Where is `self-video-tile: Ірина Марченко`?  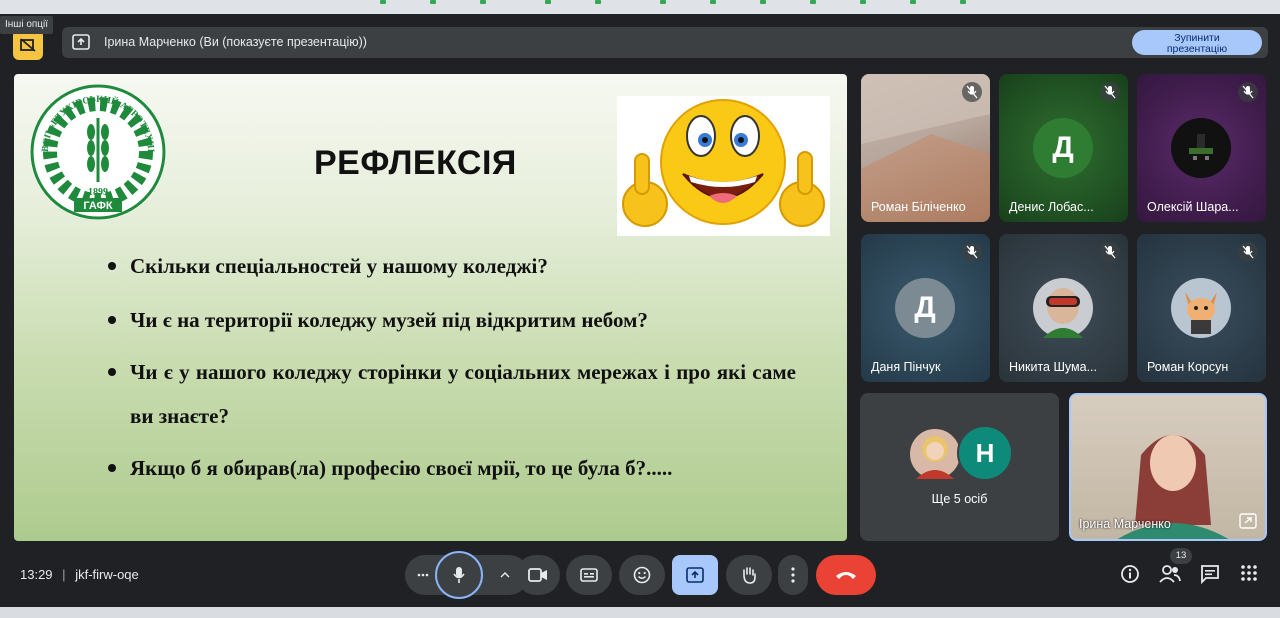
self-video-tile: Ірина Марченко is located at coordinates (1168, 467).